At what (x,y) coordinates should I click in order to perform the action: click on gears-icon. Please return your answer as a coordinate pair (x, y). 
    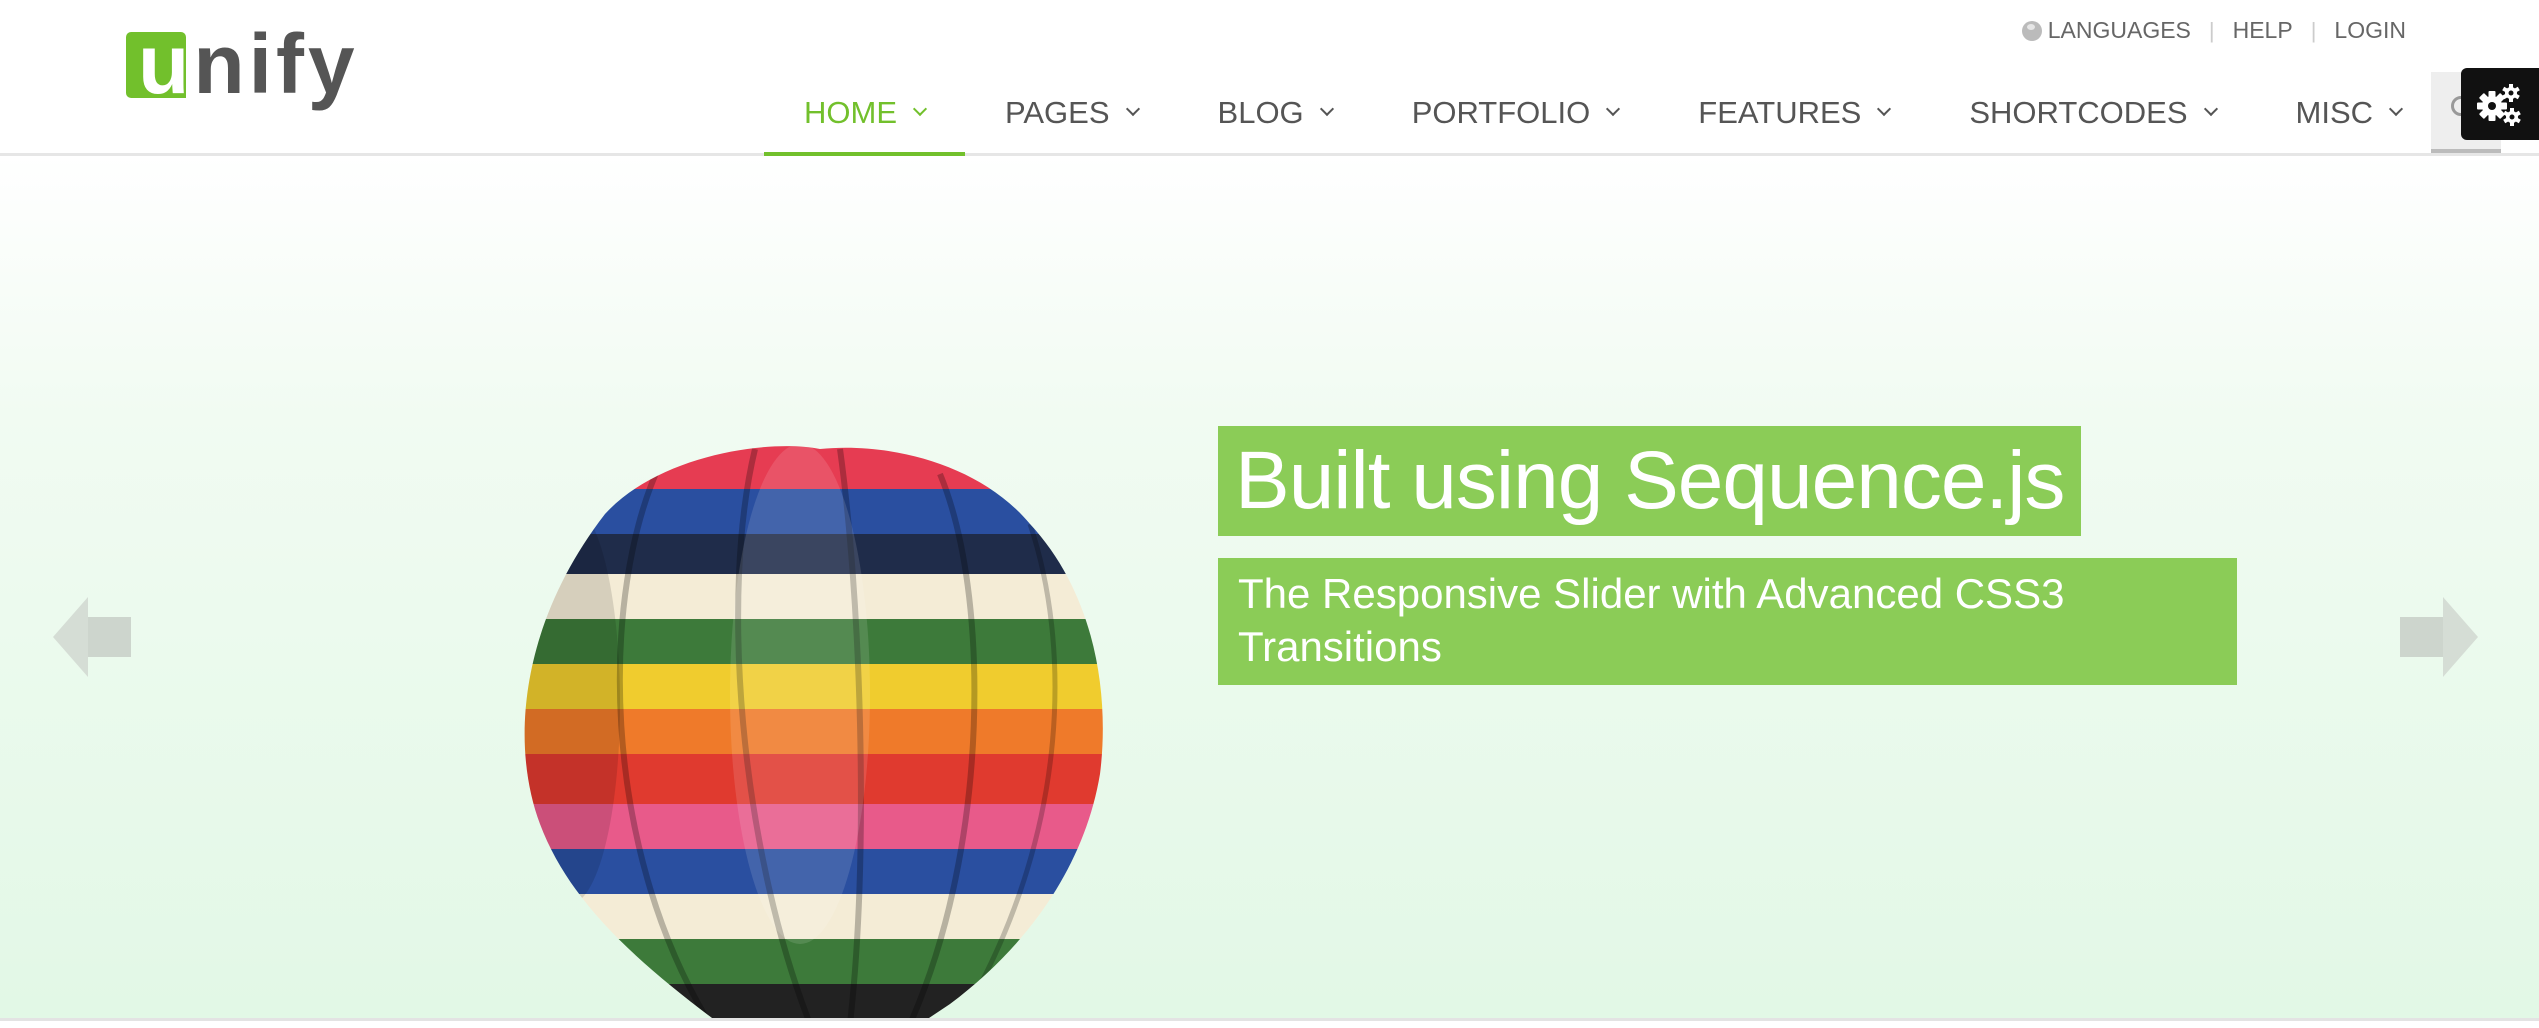
    Looking at the image, I should click on (2499, 105).